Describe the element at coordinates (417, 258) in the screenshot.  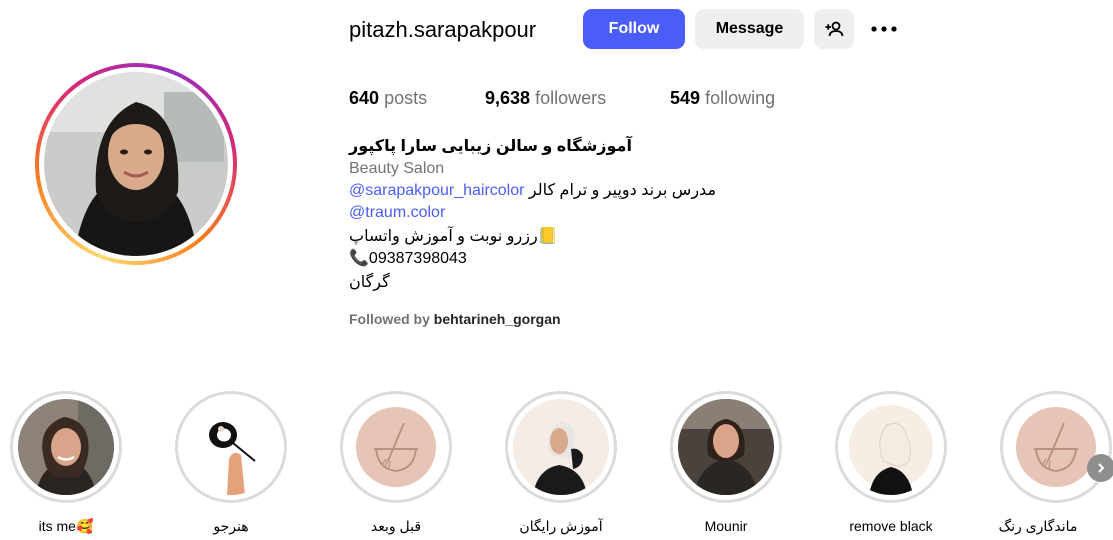
I see `phone-number: 09387398043` at that location.